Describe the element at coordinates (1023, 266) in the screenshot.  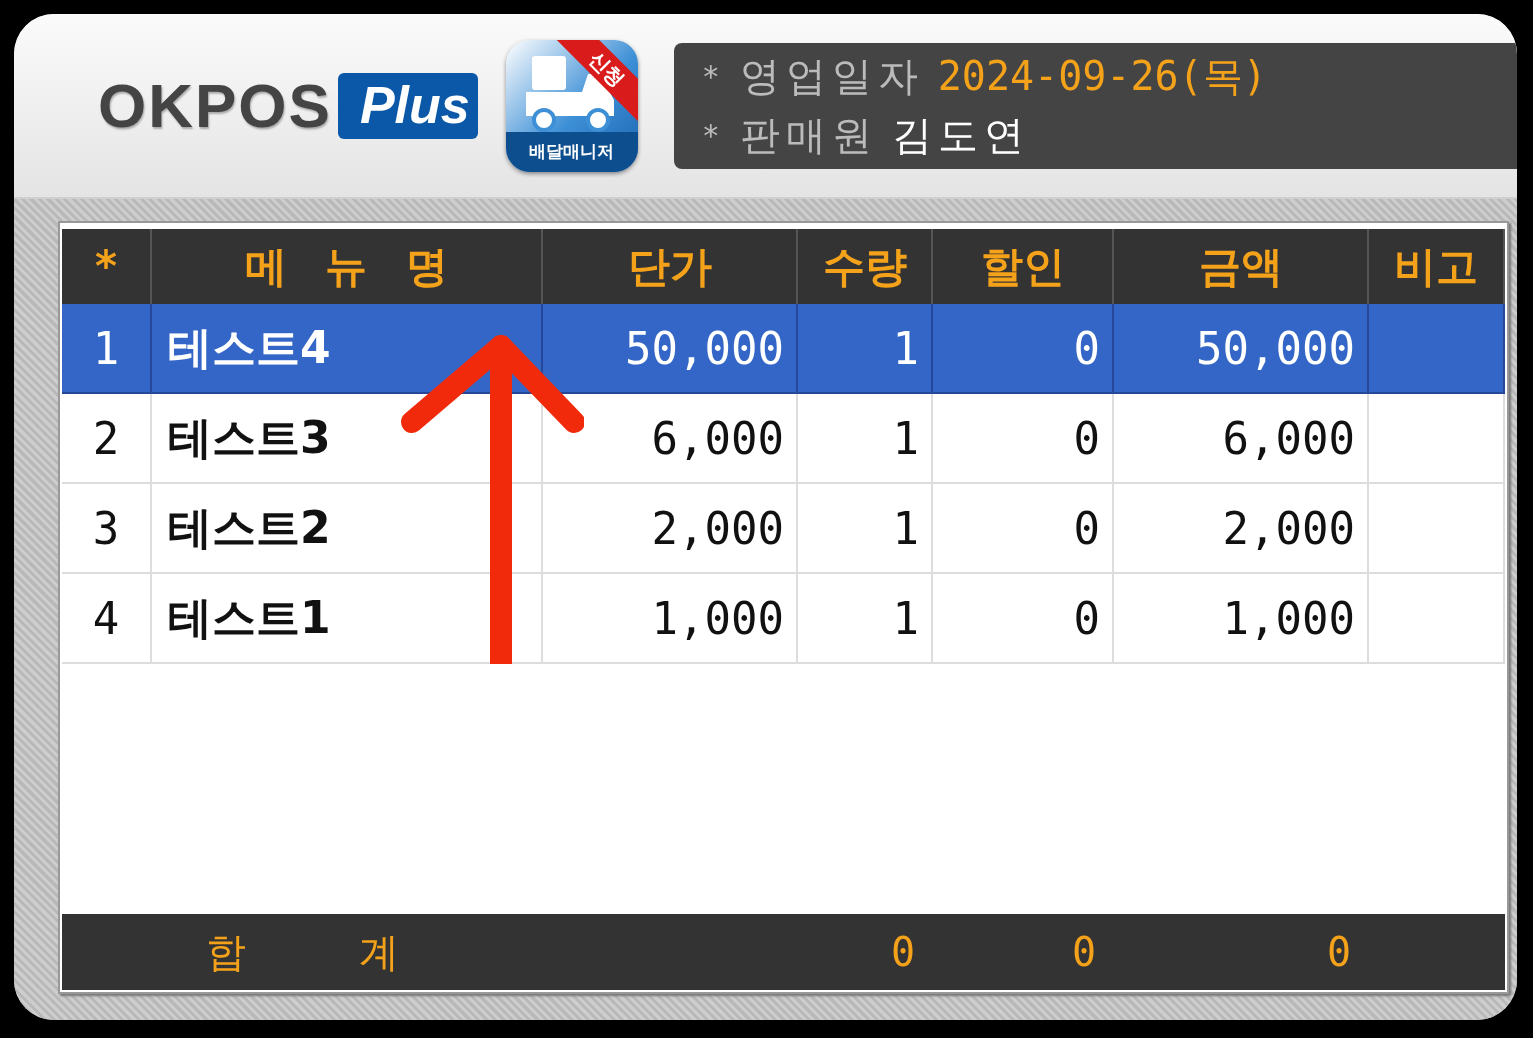
I see `column-header: 할인` at that location.